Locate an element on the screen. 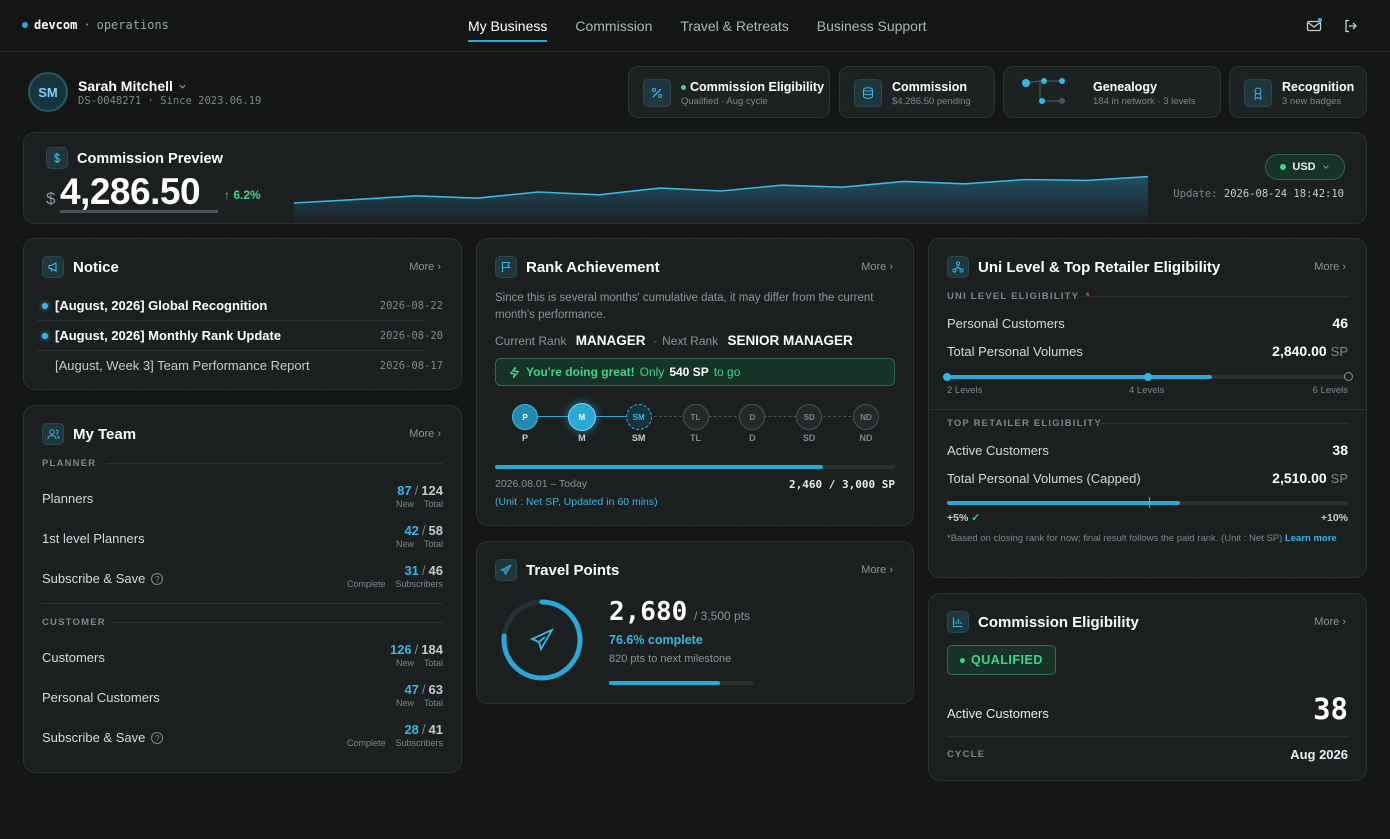  team-row: Personal Customers 47/63 New Total is located at coordinates (242, 697).